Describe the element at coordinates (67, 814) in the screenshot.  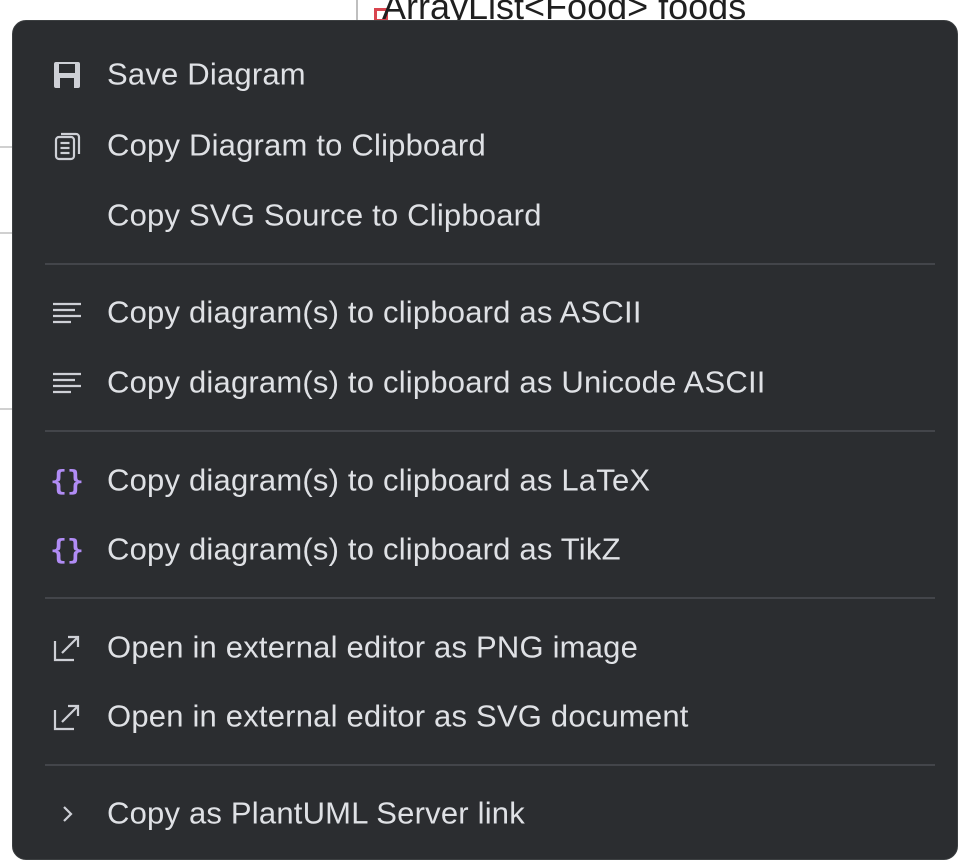
I see `chevron-right-icon` at that location.